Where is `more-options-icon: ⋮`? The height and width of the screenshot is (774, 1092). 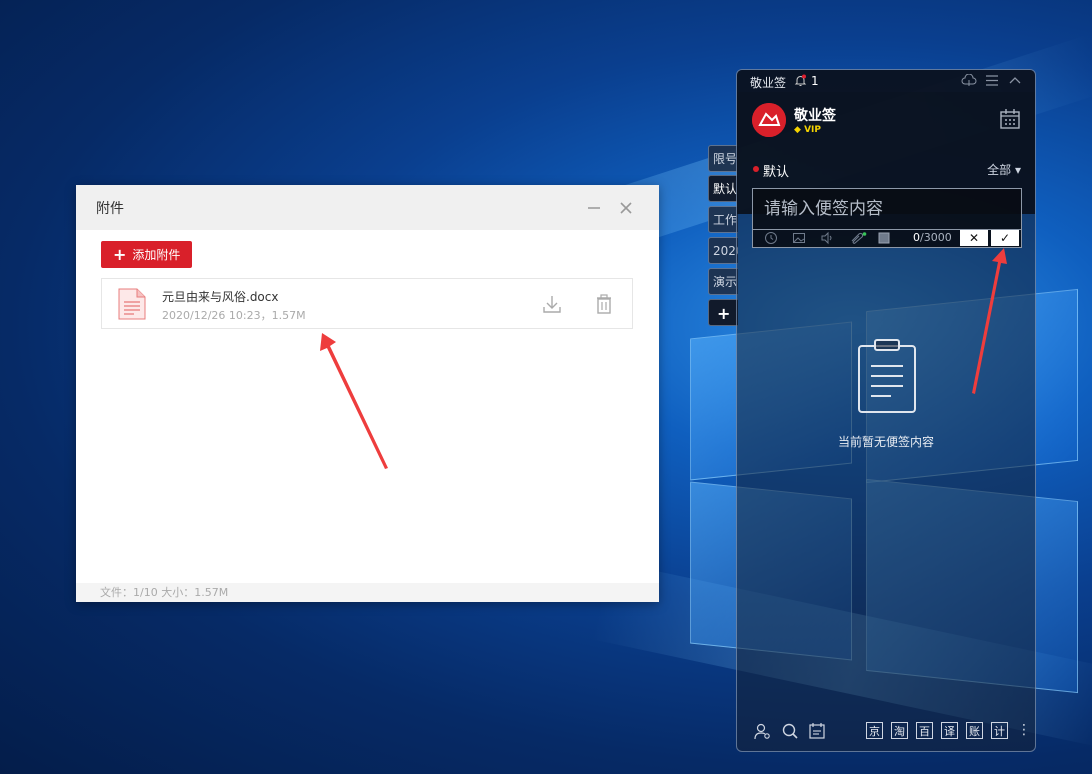
more-options-icon: ⋮ is located at coordinates (1024, 730).